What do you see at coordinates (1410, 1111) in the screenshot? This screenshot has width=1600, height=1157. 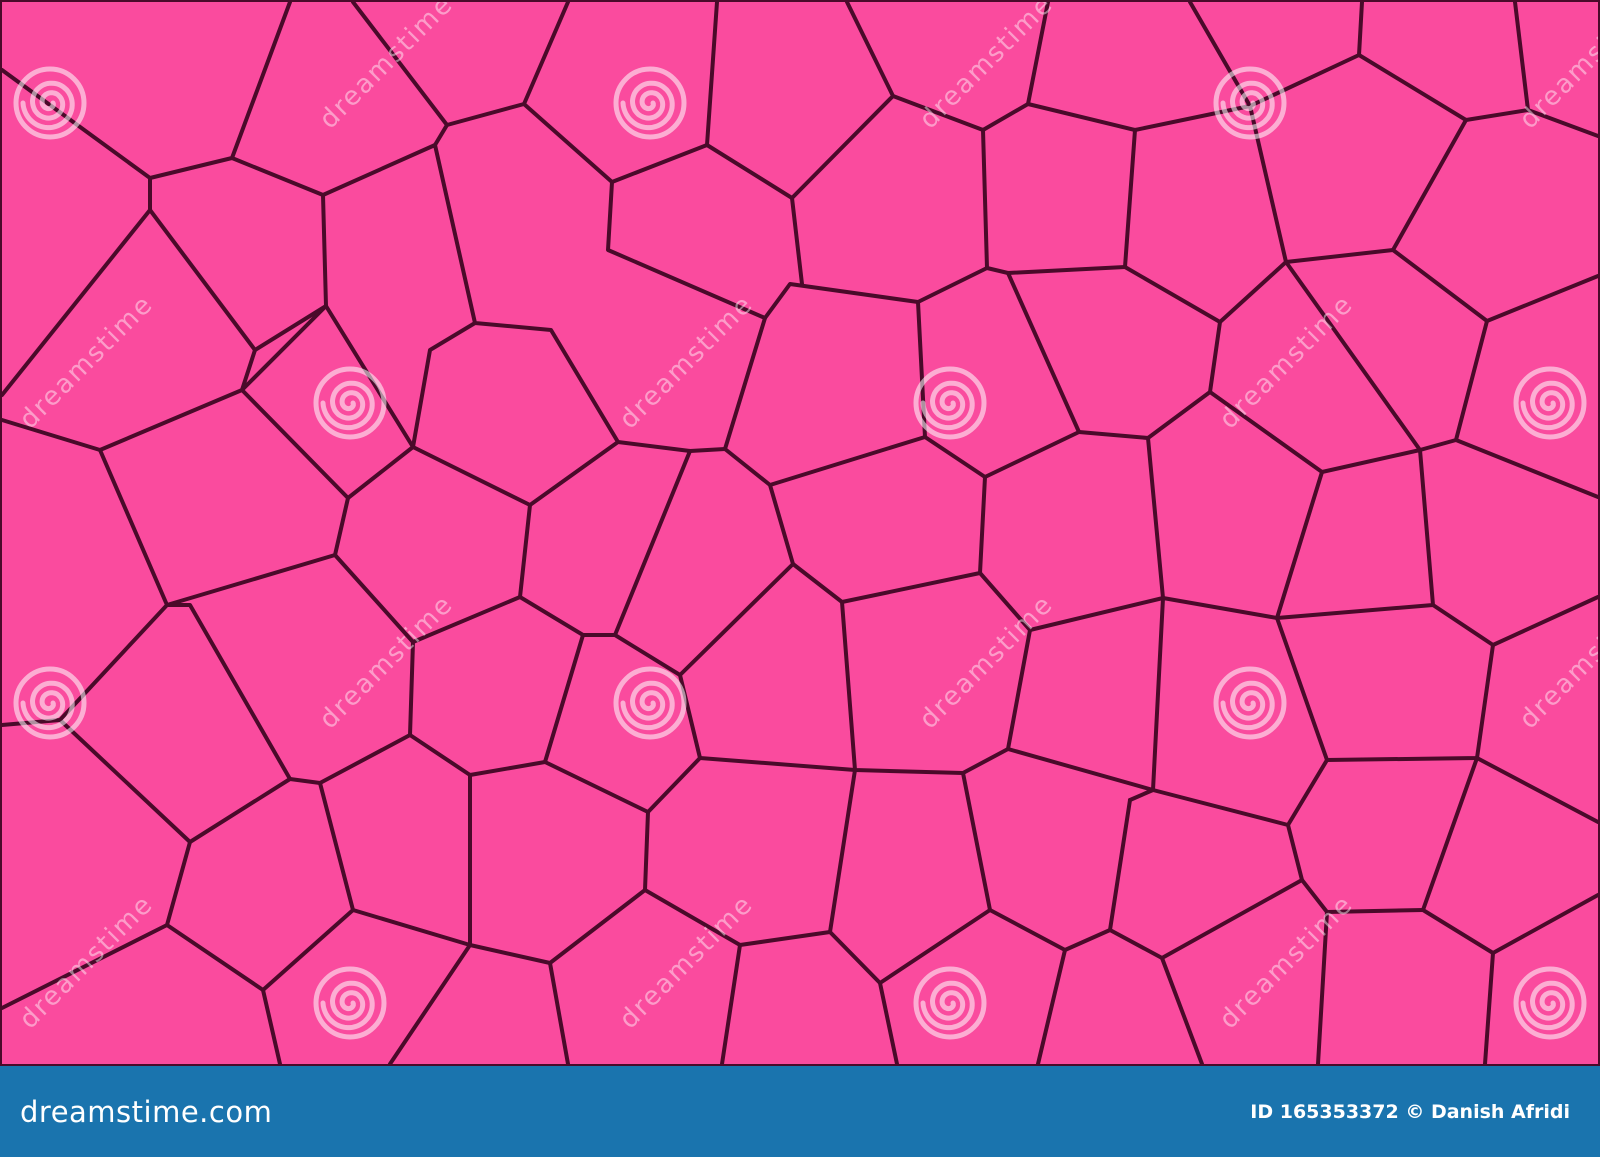 I see `image-credit: ID 165353372 © Danish Afridi` at bounding box center [1410, 1111].